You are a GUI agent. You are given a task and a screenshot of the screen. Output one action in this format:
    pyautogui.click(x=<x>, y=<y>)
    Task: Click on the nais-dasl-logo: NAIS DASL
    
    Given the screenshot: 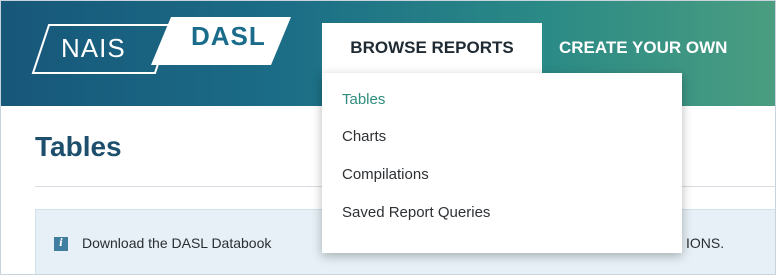 What is the action you would take?
    pyautogui.click(x=161, y=48)
    